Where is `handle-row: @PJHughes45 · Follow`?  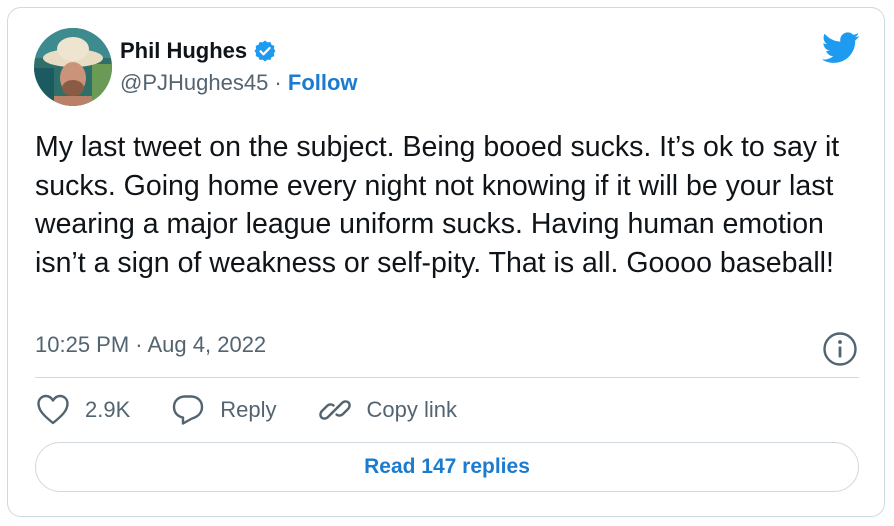 handle-row: @PJHughes45 · Follow is located at coordinates (239, 83).